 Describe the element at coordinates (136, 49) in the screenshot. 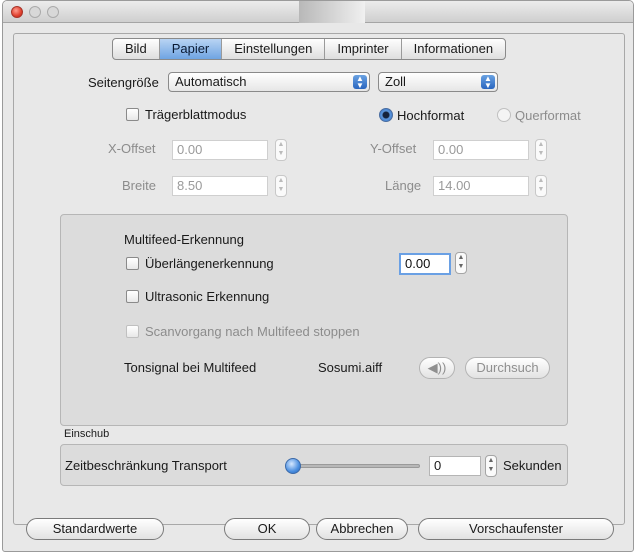

I see `tab-bild: Bild` at that location.